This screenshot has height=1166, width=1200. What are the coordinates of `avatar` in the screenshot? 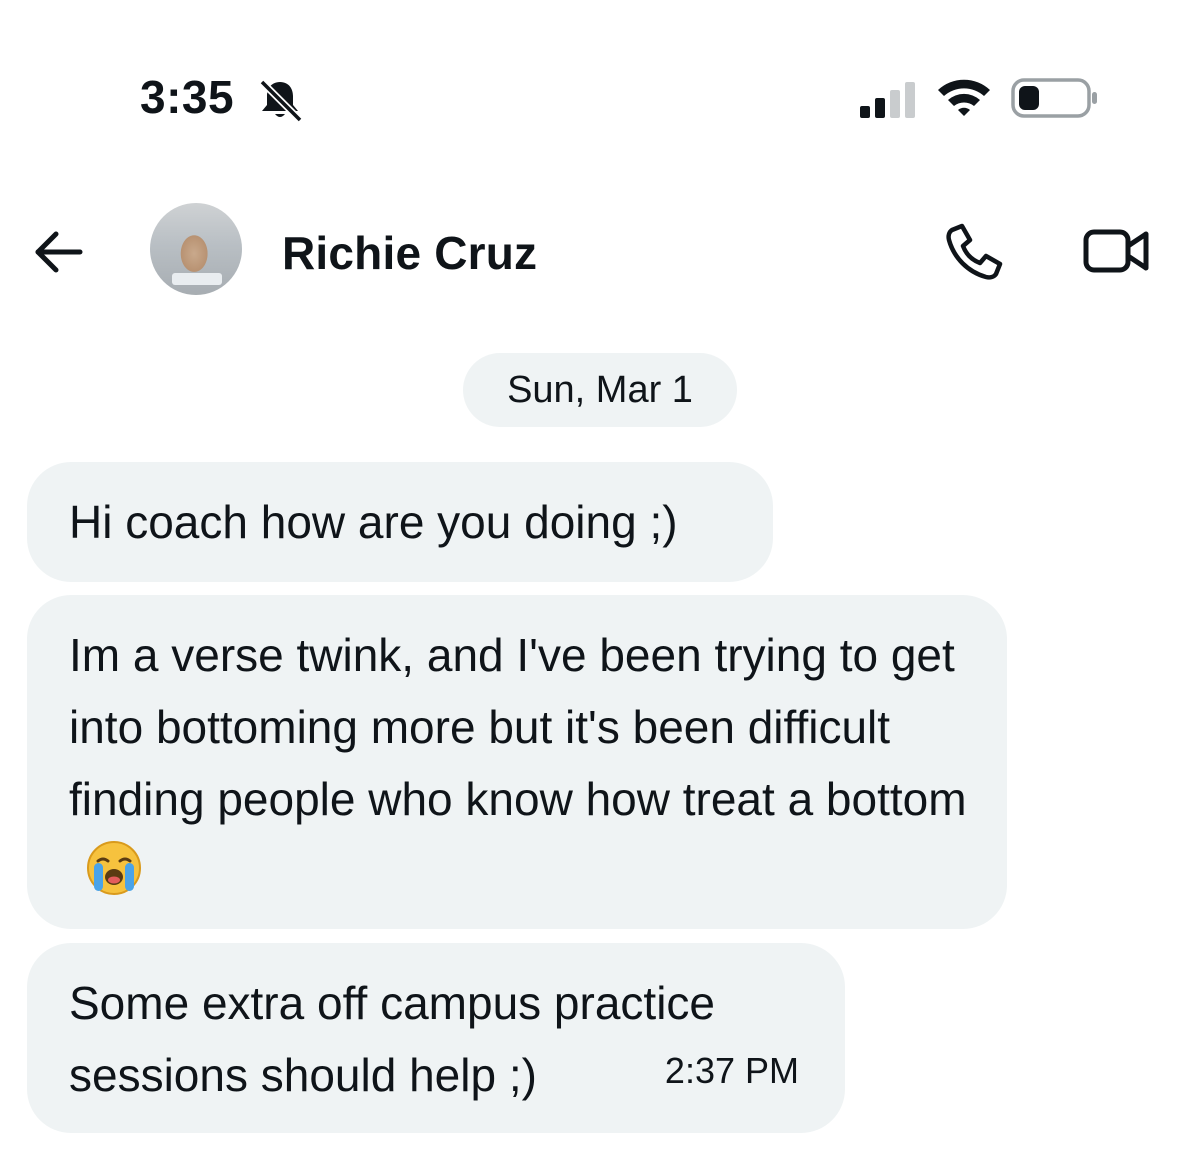 It's located at (196, 249).